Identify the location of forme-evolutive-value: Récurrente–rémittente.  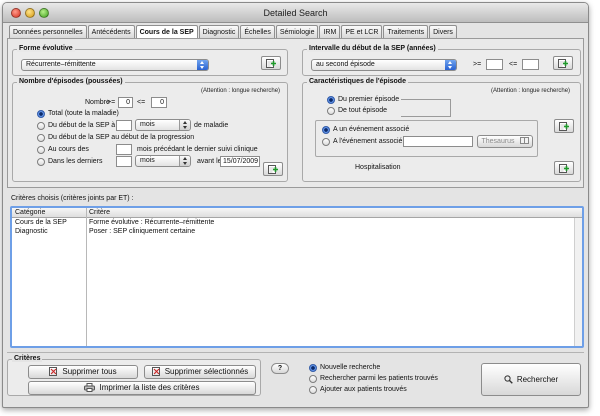
(61, 64).